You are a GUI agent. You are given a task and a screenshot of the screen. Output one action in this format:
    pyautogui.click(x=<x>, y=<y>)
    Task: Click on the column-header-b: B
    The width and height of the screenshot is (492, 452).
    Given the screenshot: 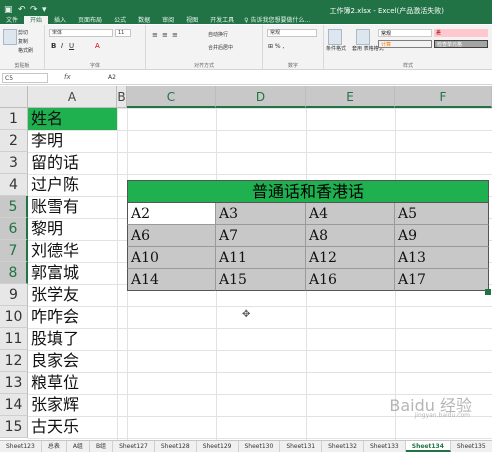 What is the action you would take?
    pyautogui.click(x=122, y=97)
    